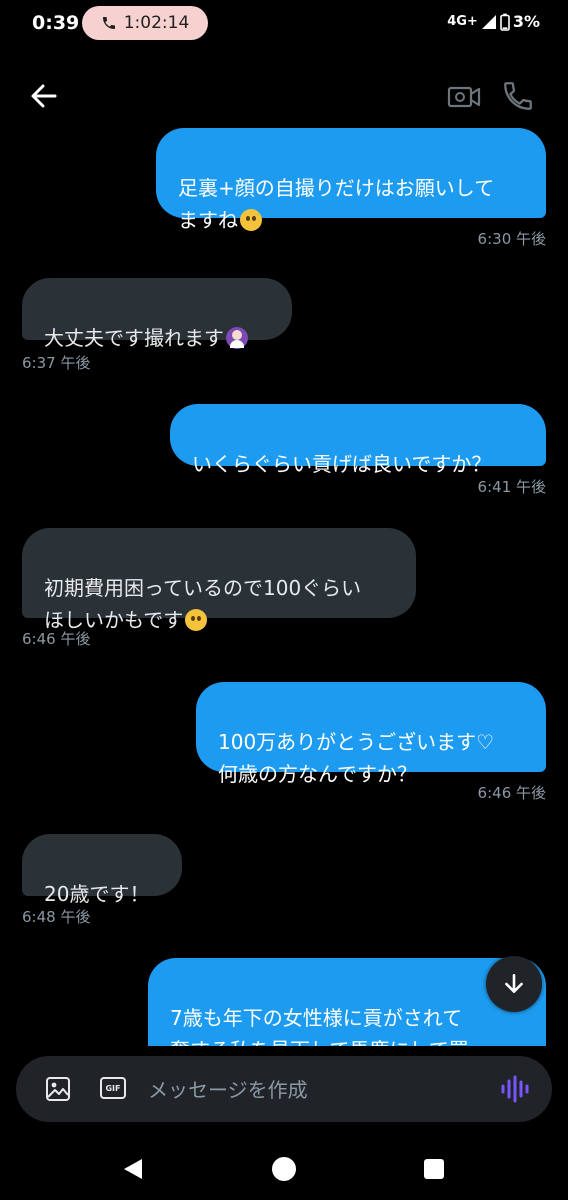 The image size is (568, 1200). I want to click on phone-icon, so click(518, 96).